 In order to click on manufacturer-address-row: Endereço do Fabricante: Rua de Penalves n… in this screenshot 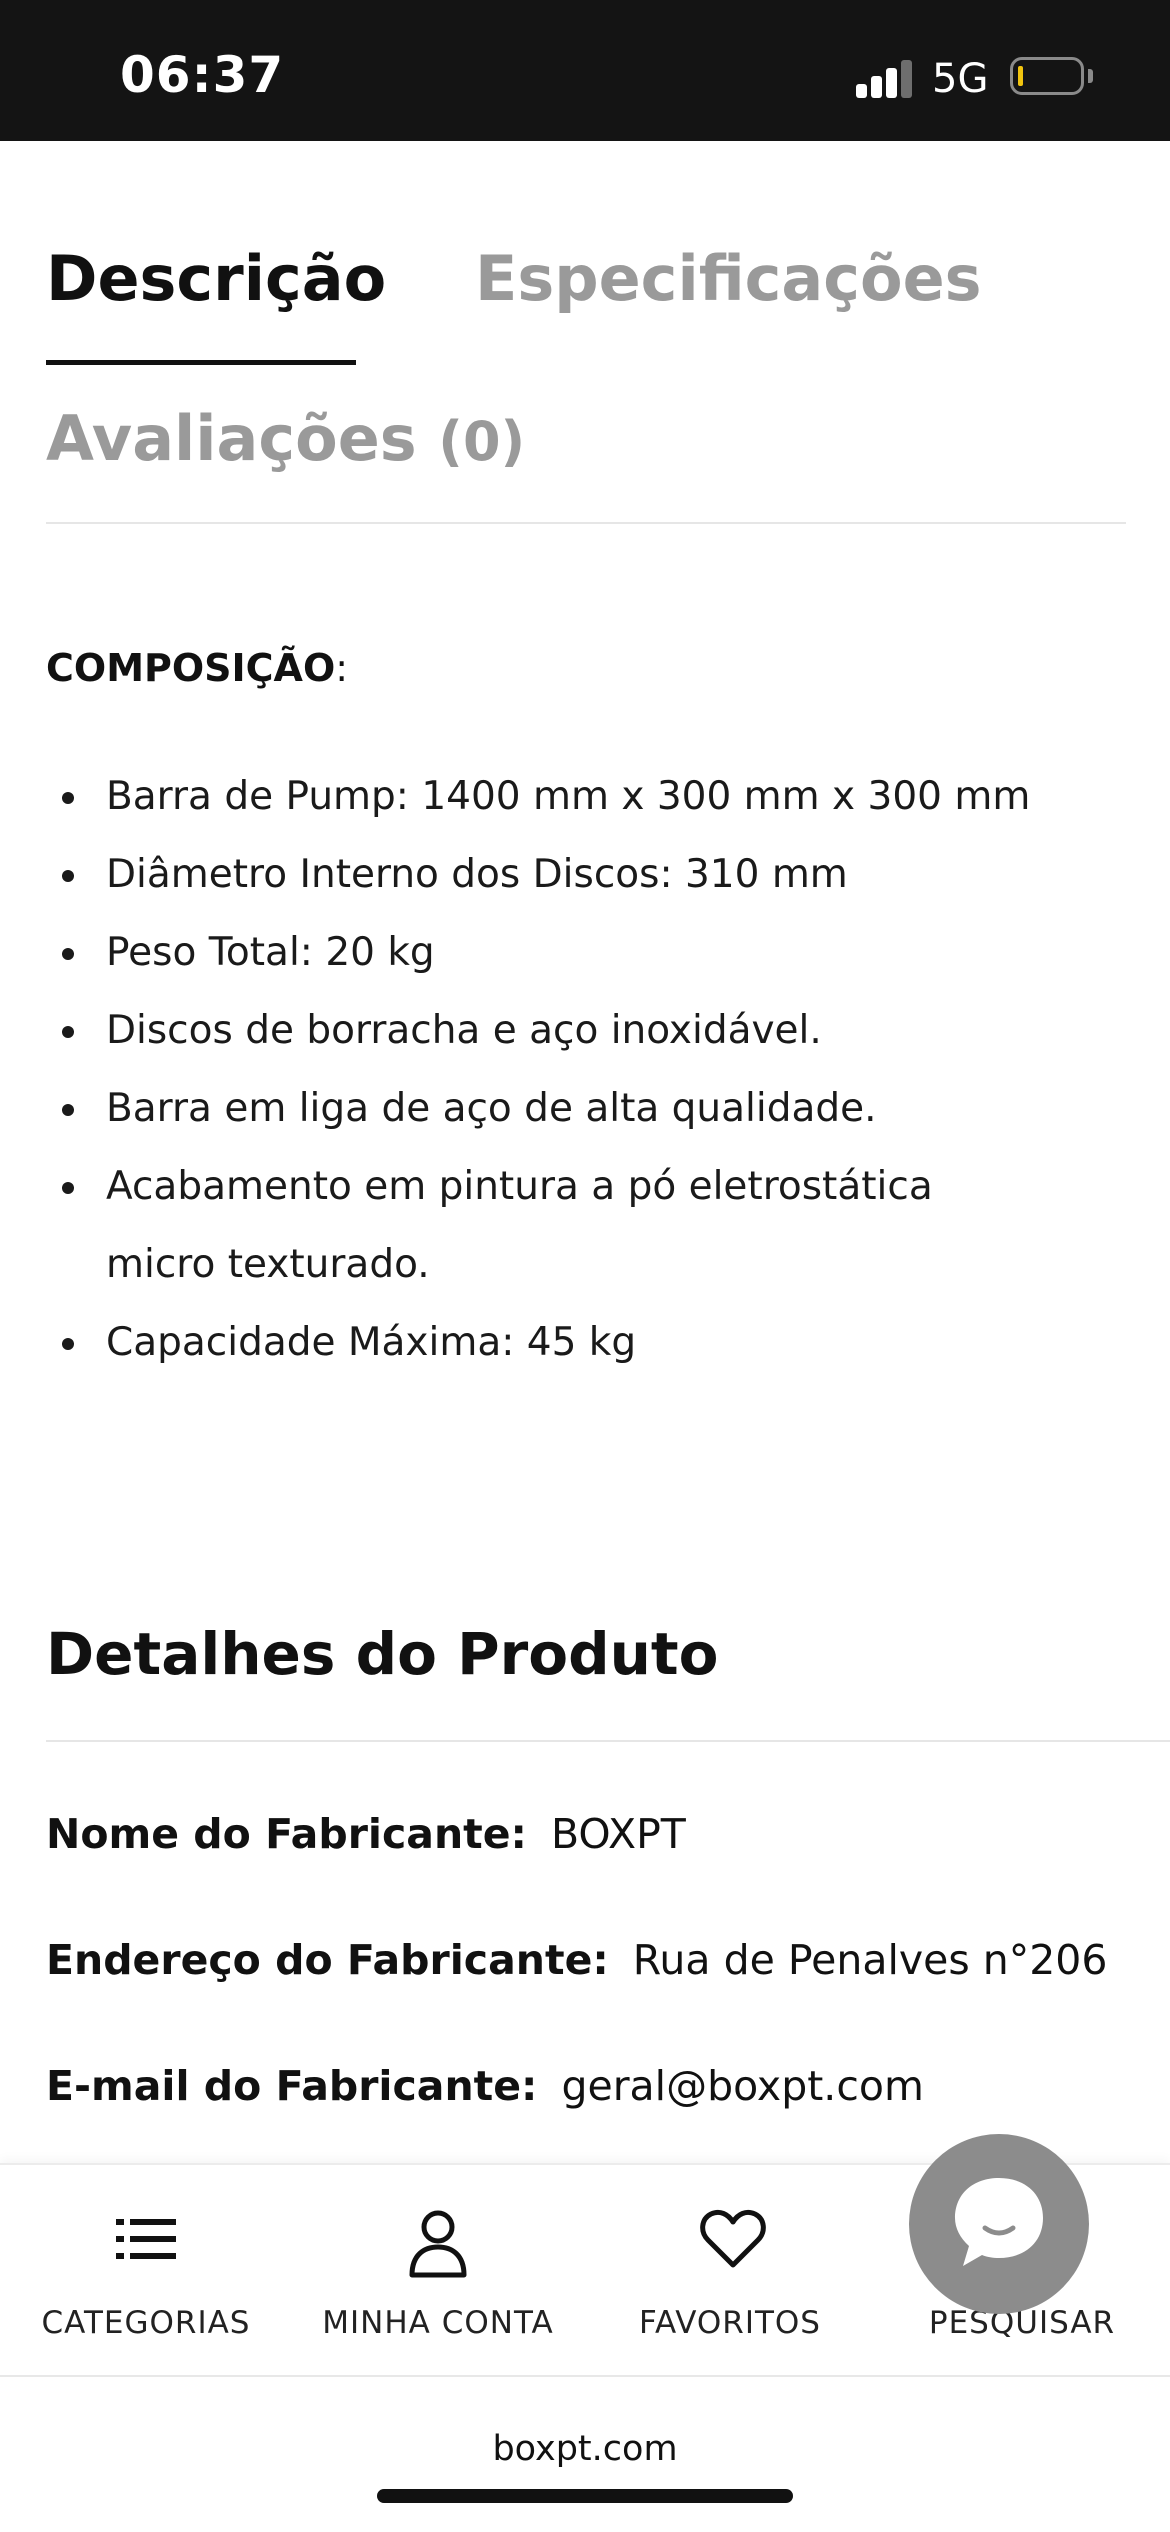, I will do `click(576, 1960)`.